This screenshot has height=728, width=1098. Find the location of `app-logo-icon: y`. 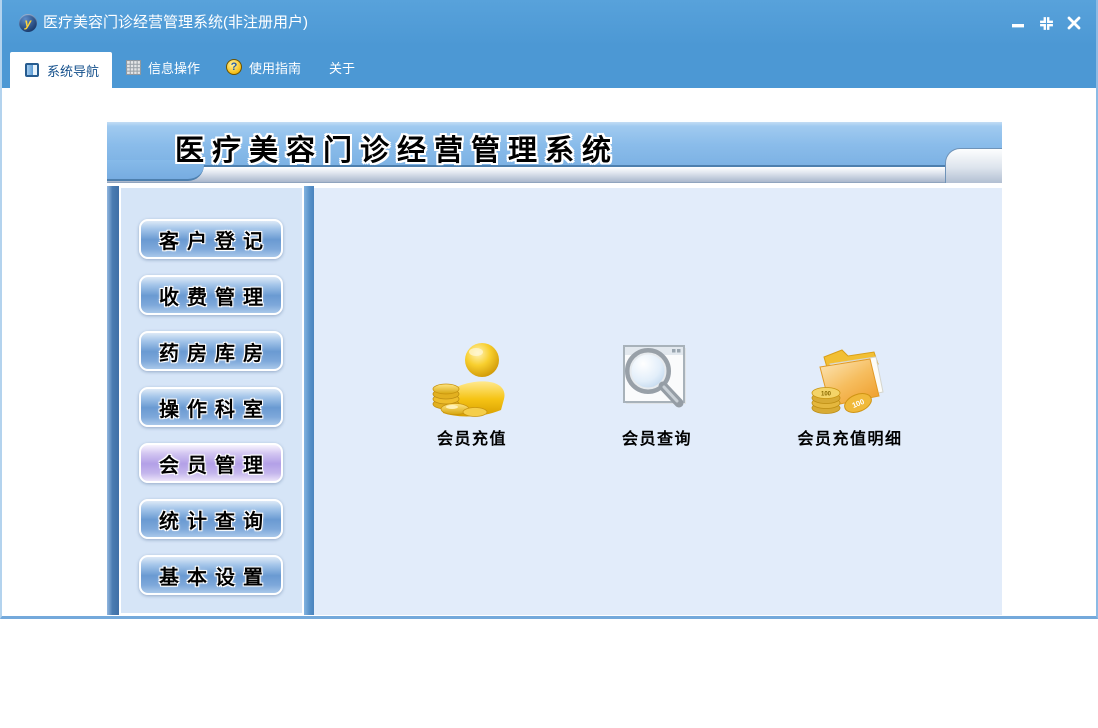

app-logo-icon: y is located at coordinates (28, 23).